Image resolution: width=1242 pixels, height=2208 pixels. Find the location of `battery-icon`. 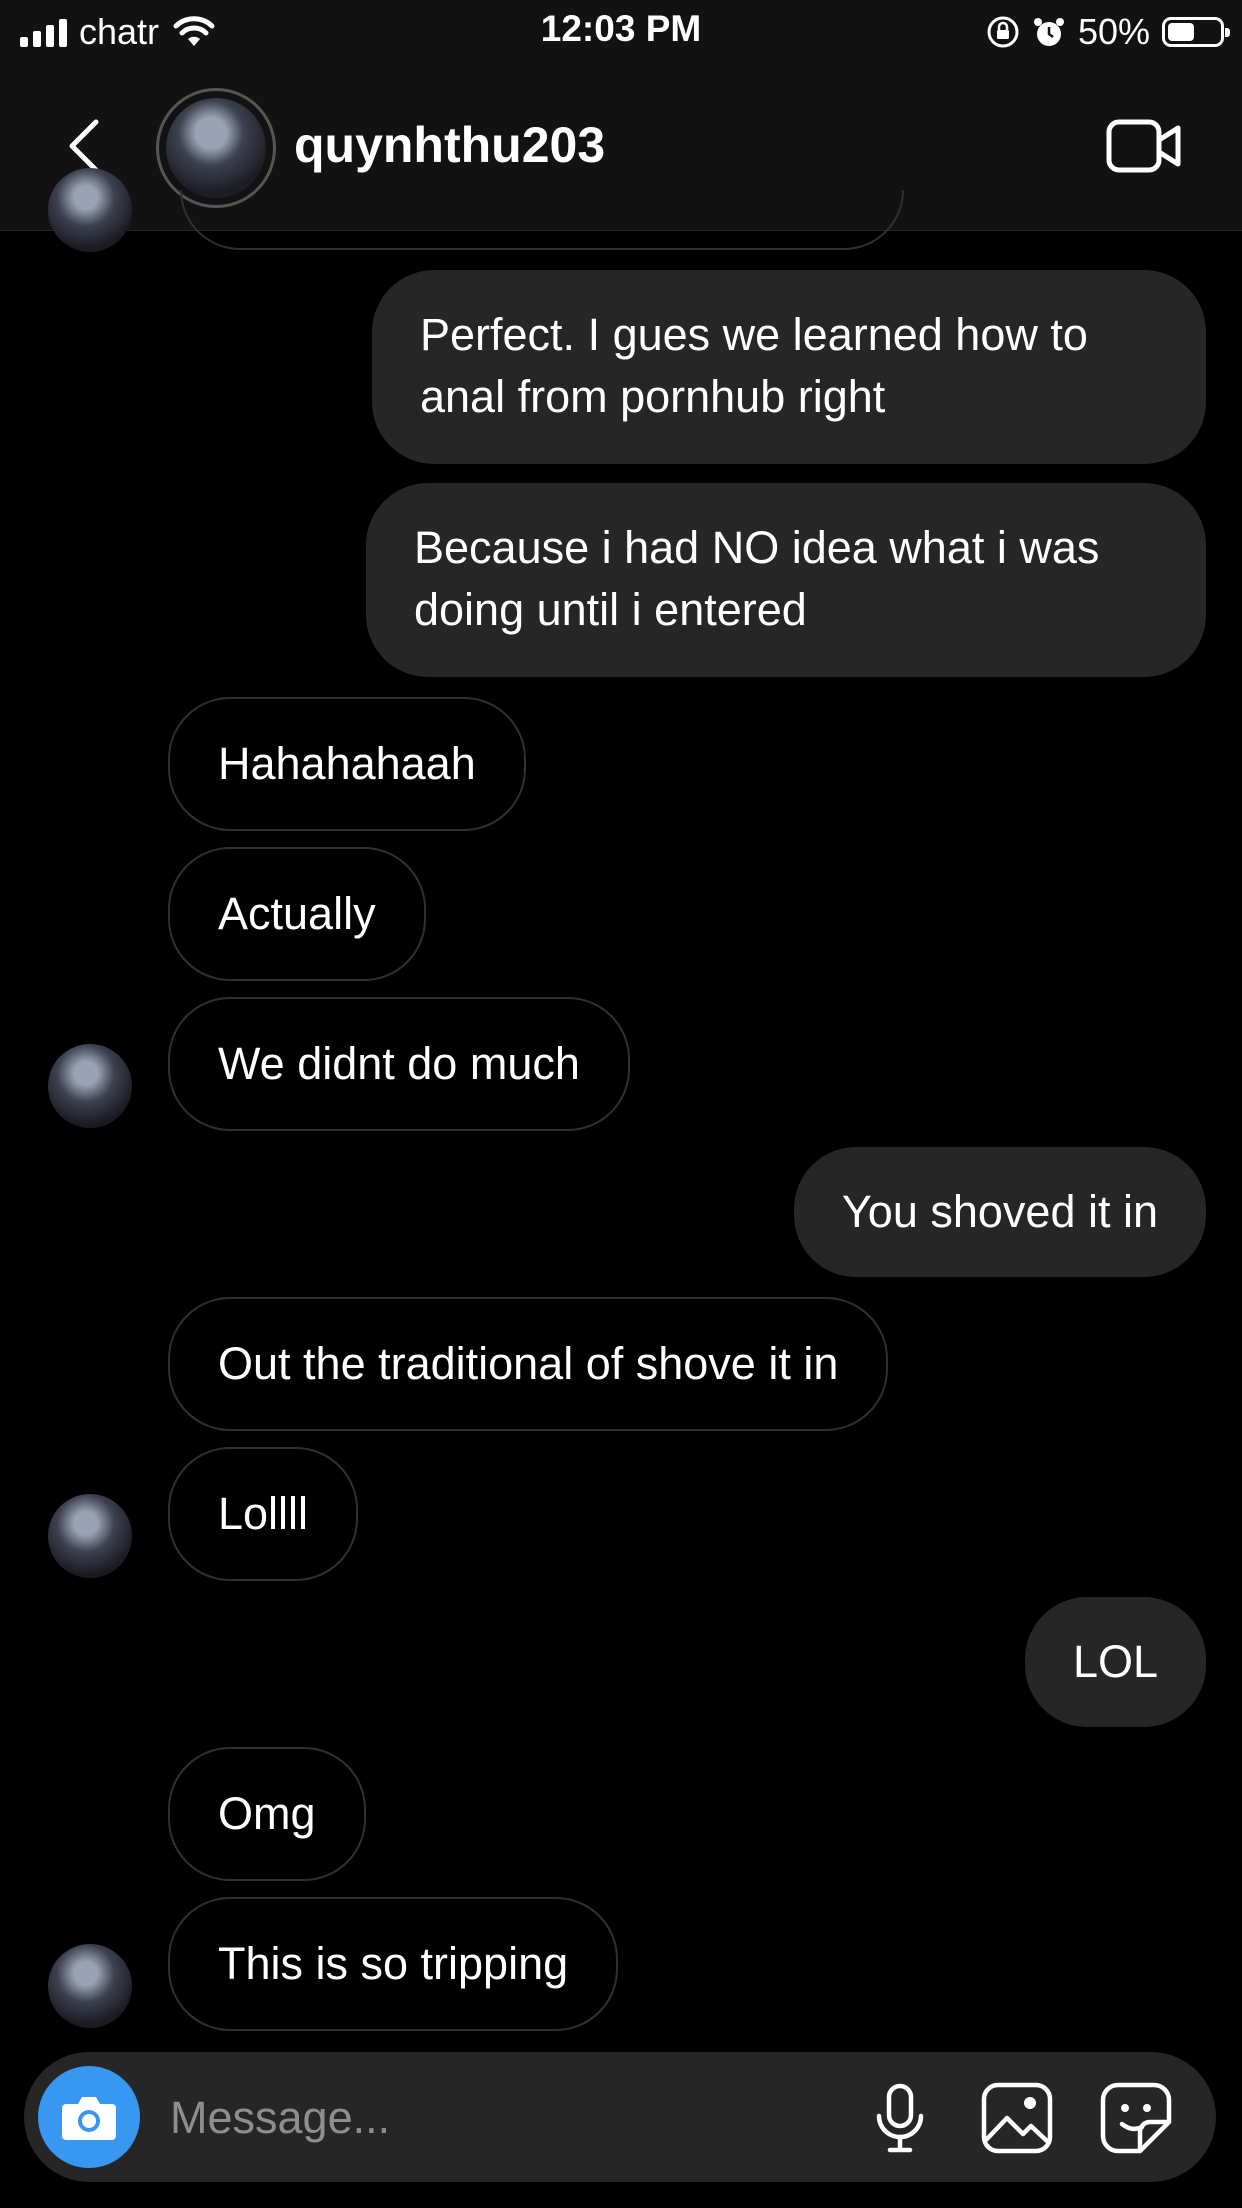

battery-icon is located at coordinates (1196, 32).